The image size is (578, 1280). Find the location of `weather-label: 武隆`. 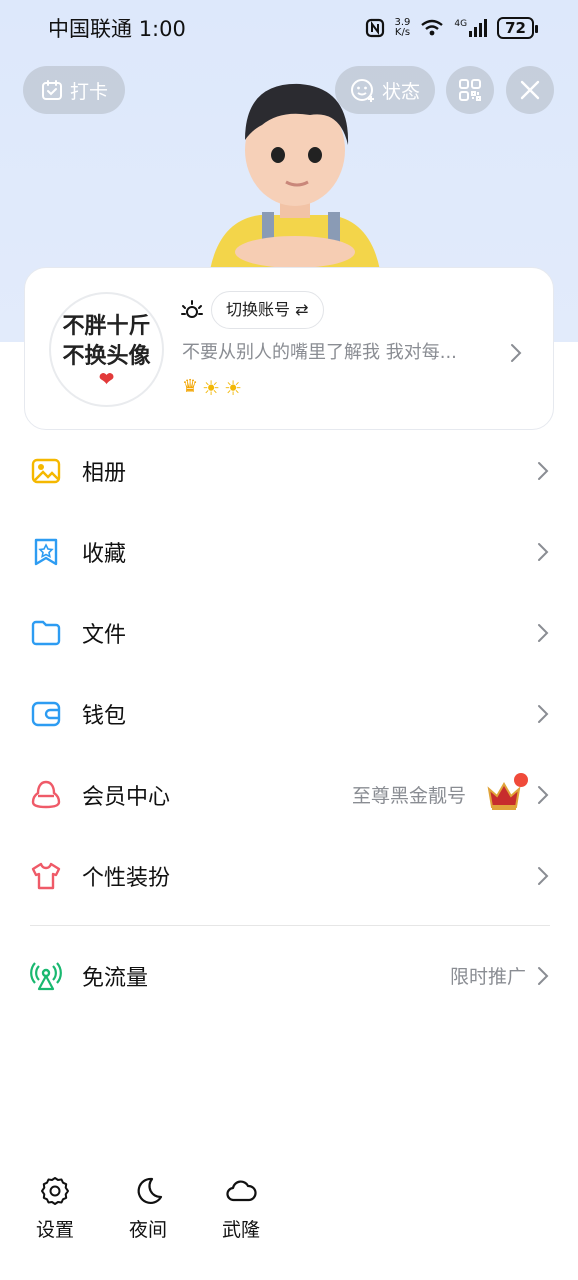

weather-label: 武隆 is located at coordinates (240, 1230).